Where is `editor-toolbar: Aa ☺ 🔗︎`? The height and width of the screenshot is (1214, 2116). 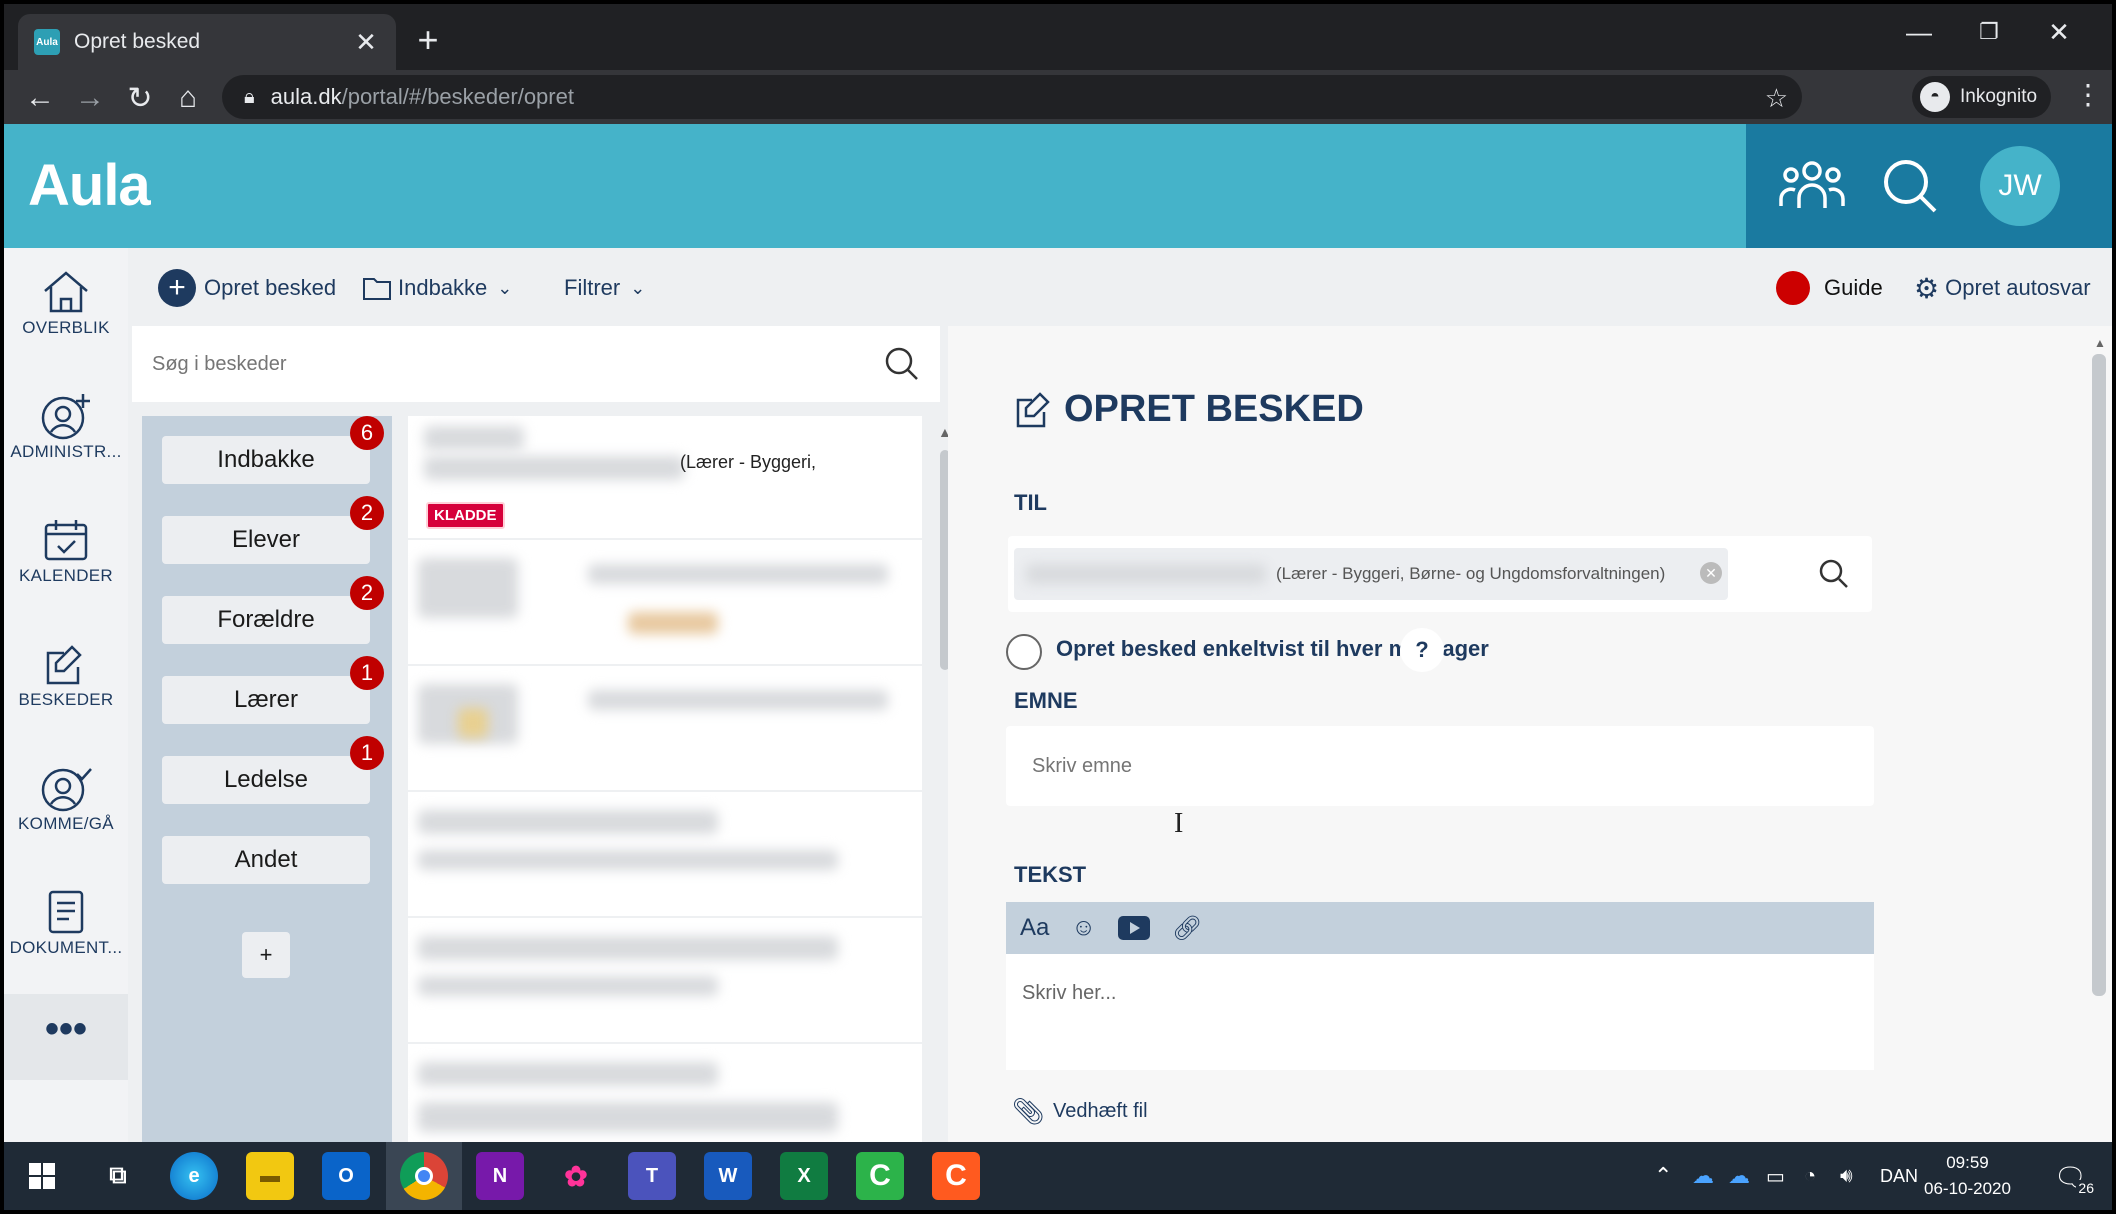
editor-toolbar: Aa ☺ 🔗︎ is located at coordinates (1440, 928).